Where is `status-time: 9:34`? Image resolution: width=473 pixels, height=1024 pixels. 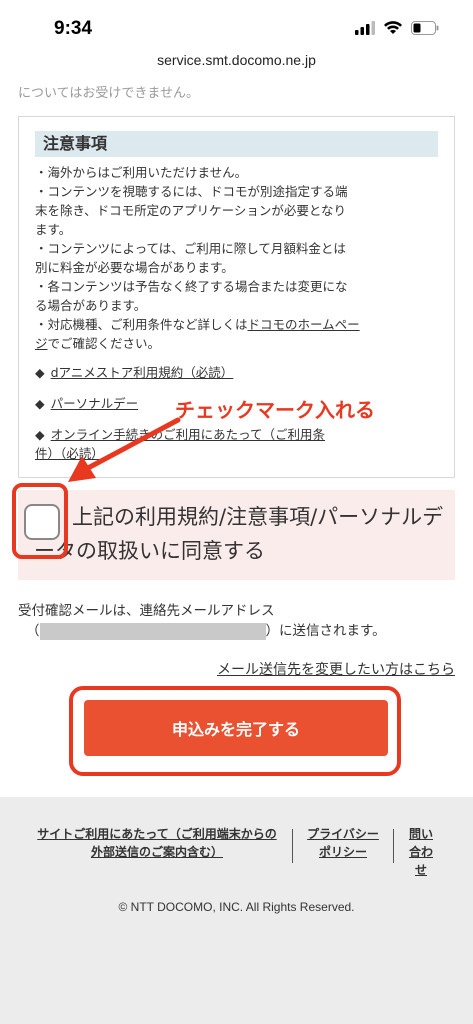 status-time: 9:34 is located at coordinates (73, 28).